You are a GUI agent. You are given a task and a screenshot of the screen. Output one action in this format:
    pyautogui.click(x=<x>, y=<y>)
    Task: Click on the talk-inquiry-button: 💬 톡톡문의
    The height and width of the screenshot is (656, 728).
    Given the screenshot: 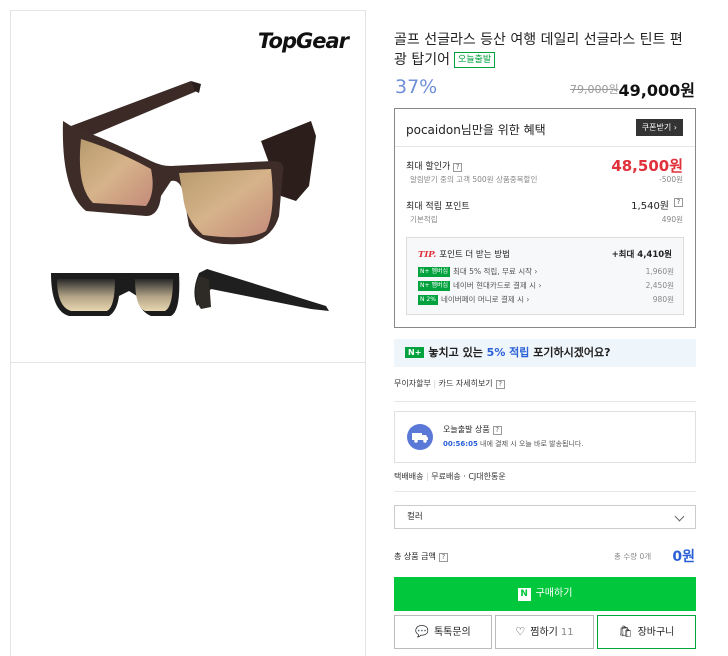 What is the action you would take?
    pyautogui.click(x=443, y=632)
    